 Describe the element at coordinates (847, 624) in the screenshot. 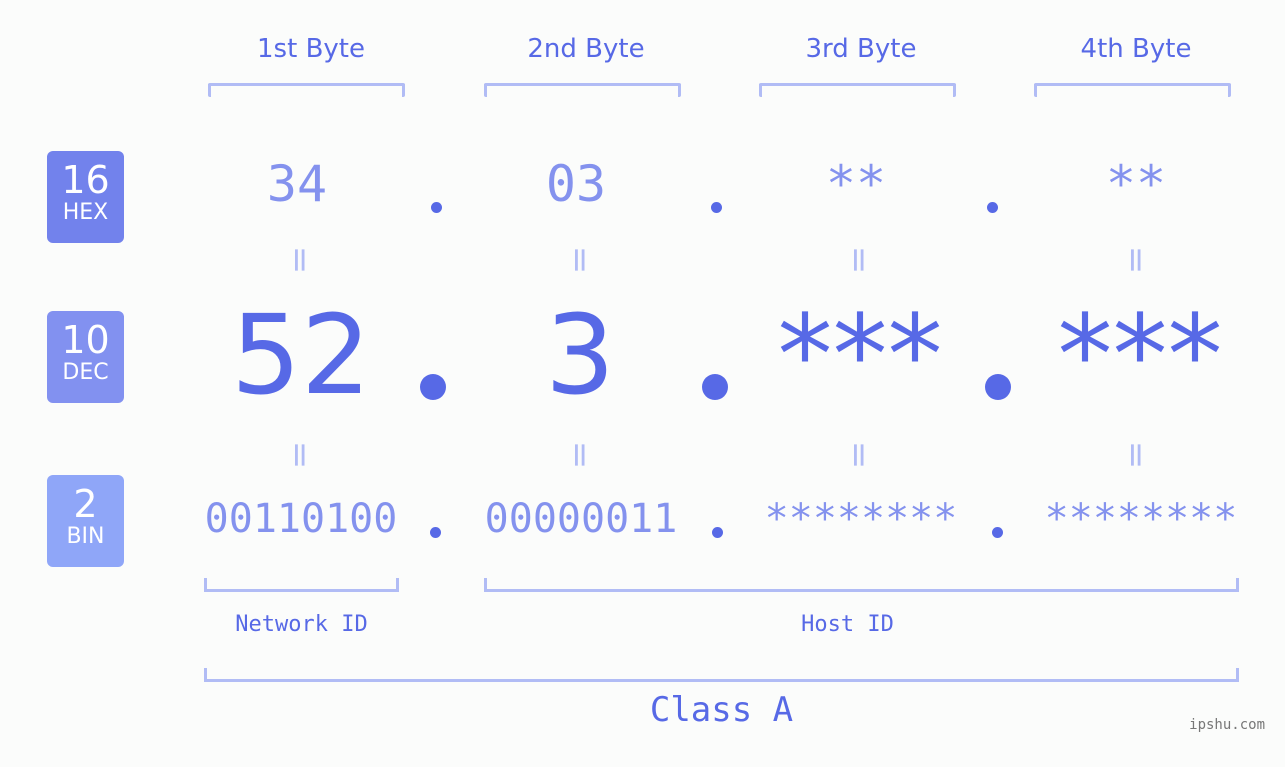

I see `host-id-label: Host ID` at that location.